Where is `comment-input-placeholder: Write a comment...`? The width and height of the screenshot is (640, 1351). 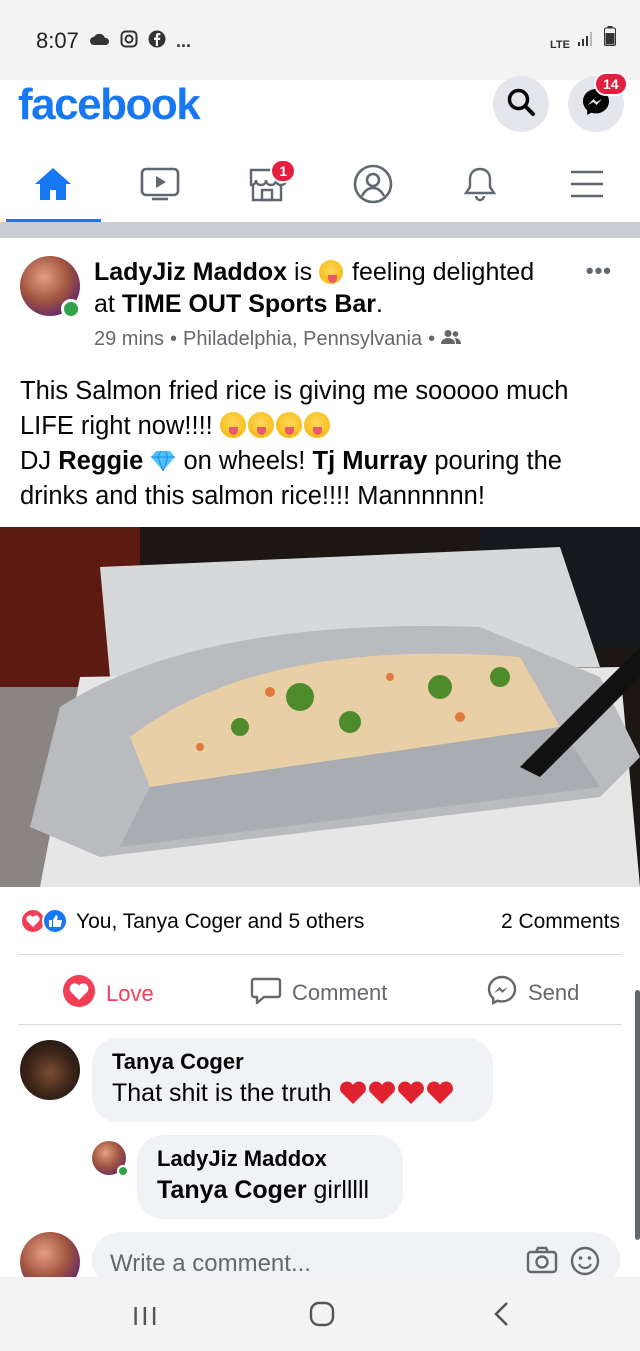
comment-input-placeholder: Write a comment... is located at coordinates (210, 1263).